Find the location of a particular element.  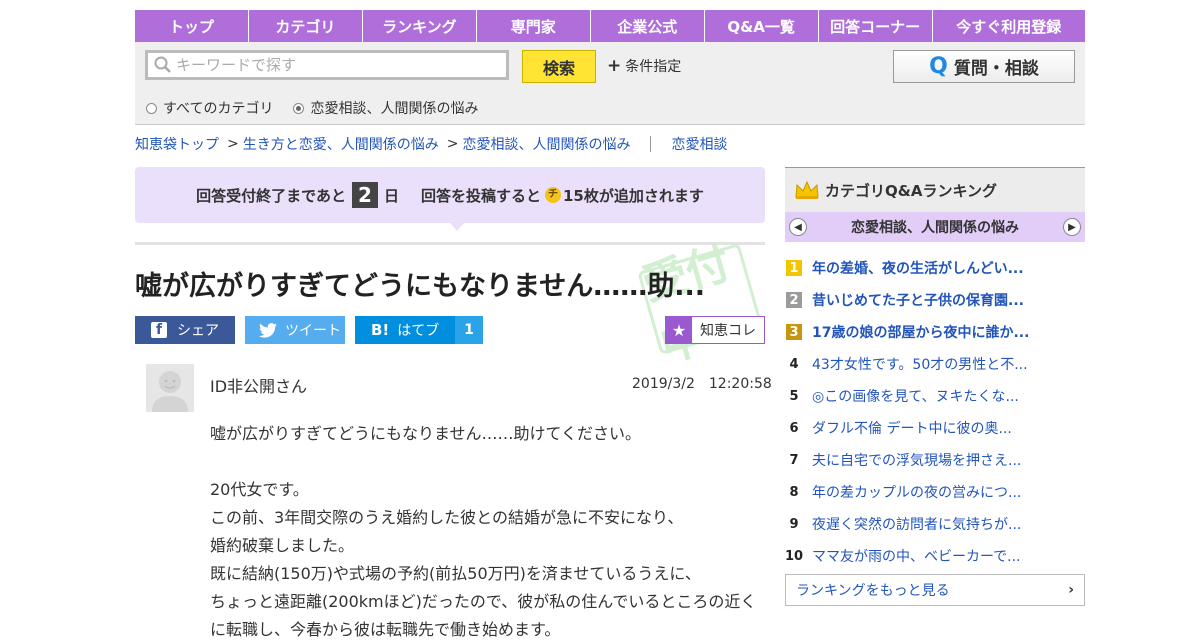

share-buttons: f シェア ツイート B! はてブ 1 is located at coordinates (309, 330).